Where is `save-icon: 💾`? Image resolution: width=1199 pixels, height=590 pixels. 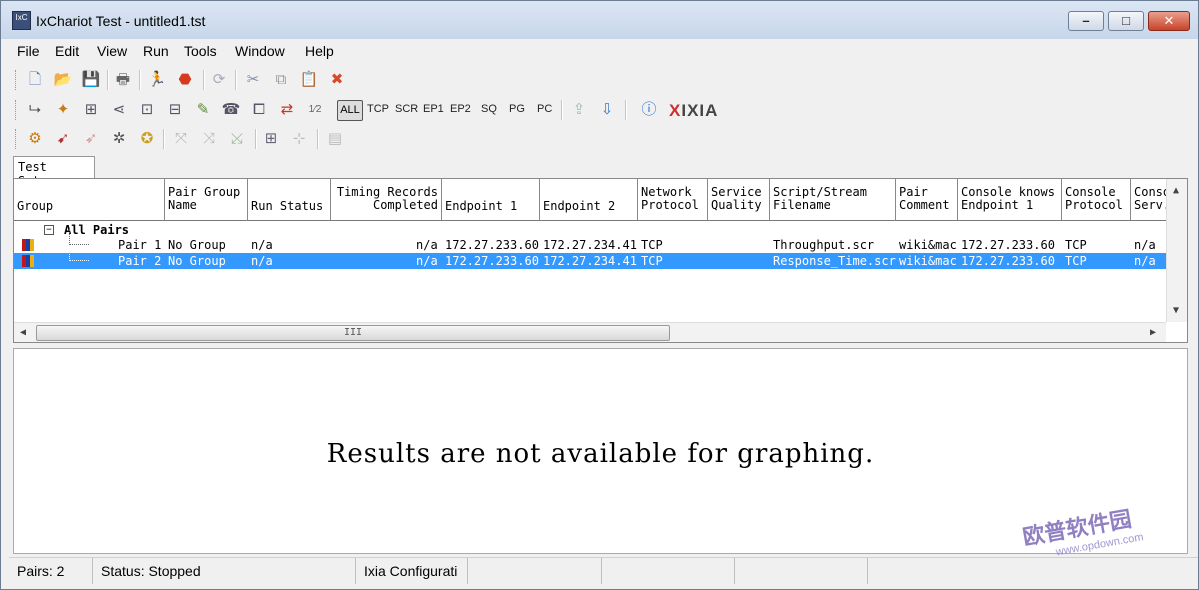
save-icon: 💾 is located at coordinates (91, 80).